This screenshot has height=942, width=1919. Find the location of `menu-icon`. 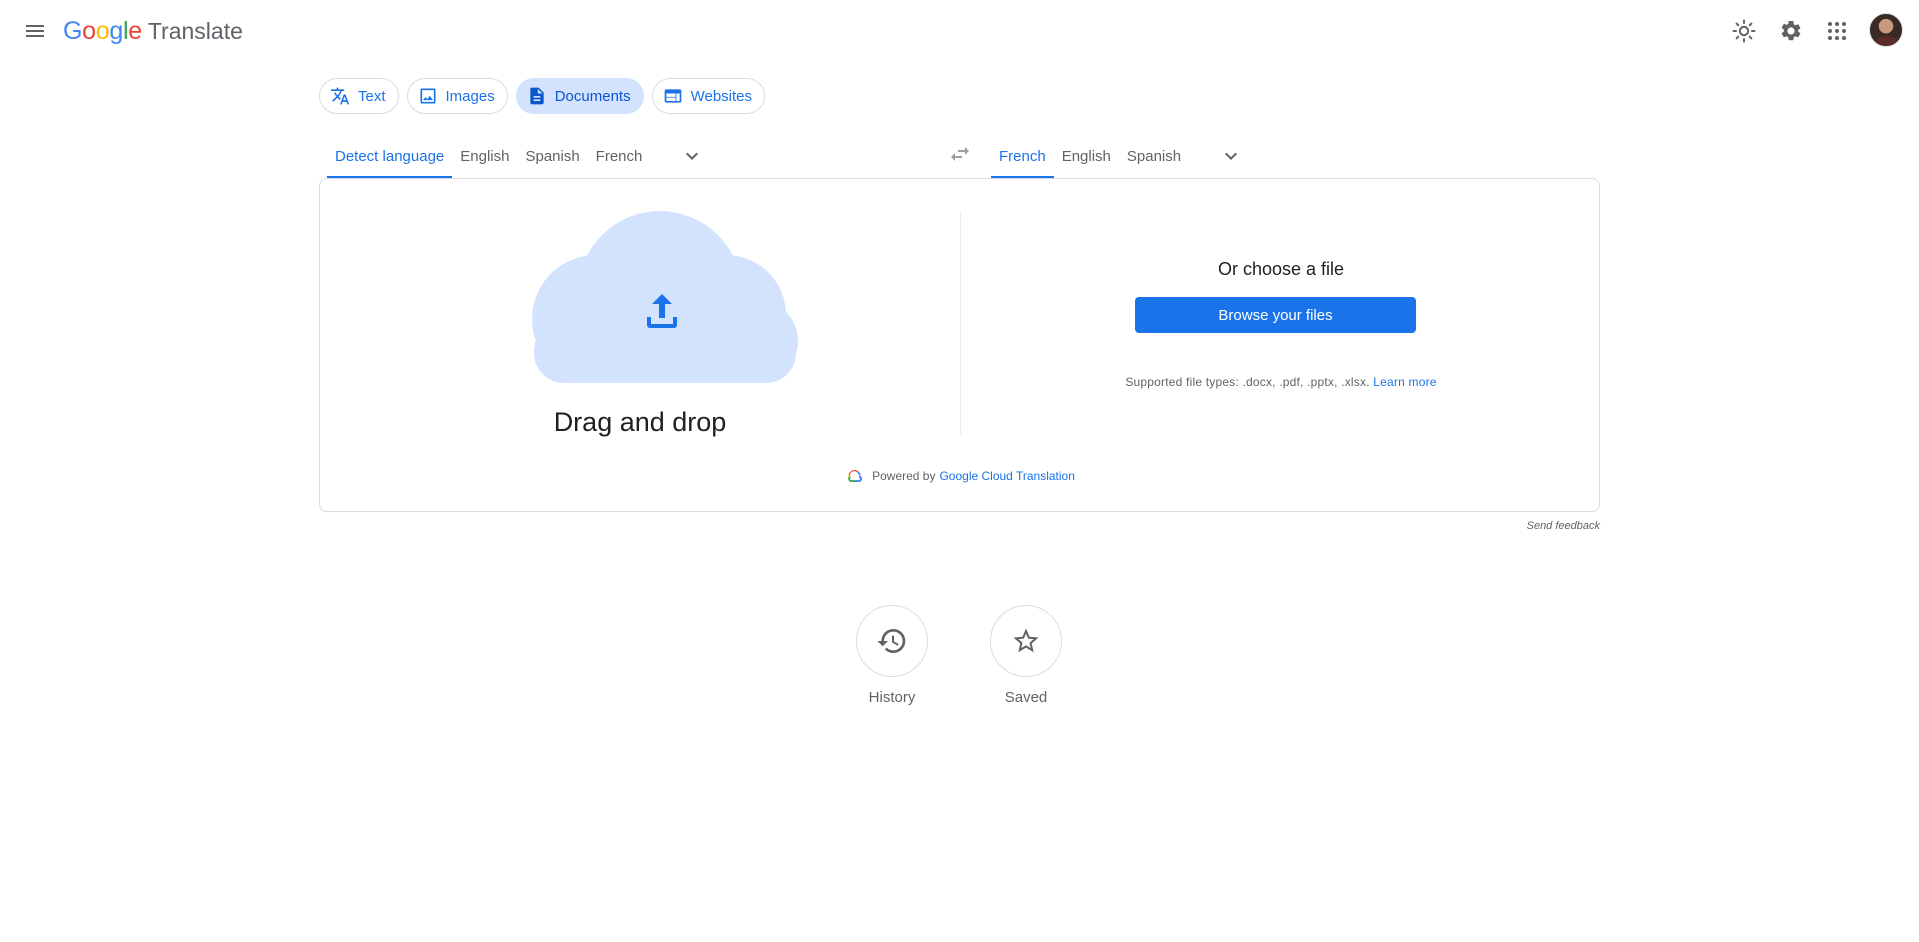

menu-icon is located at coordinates (35, 31).